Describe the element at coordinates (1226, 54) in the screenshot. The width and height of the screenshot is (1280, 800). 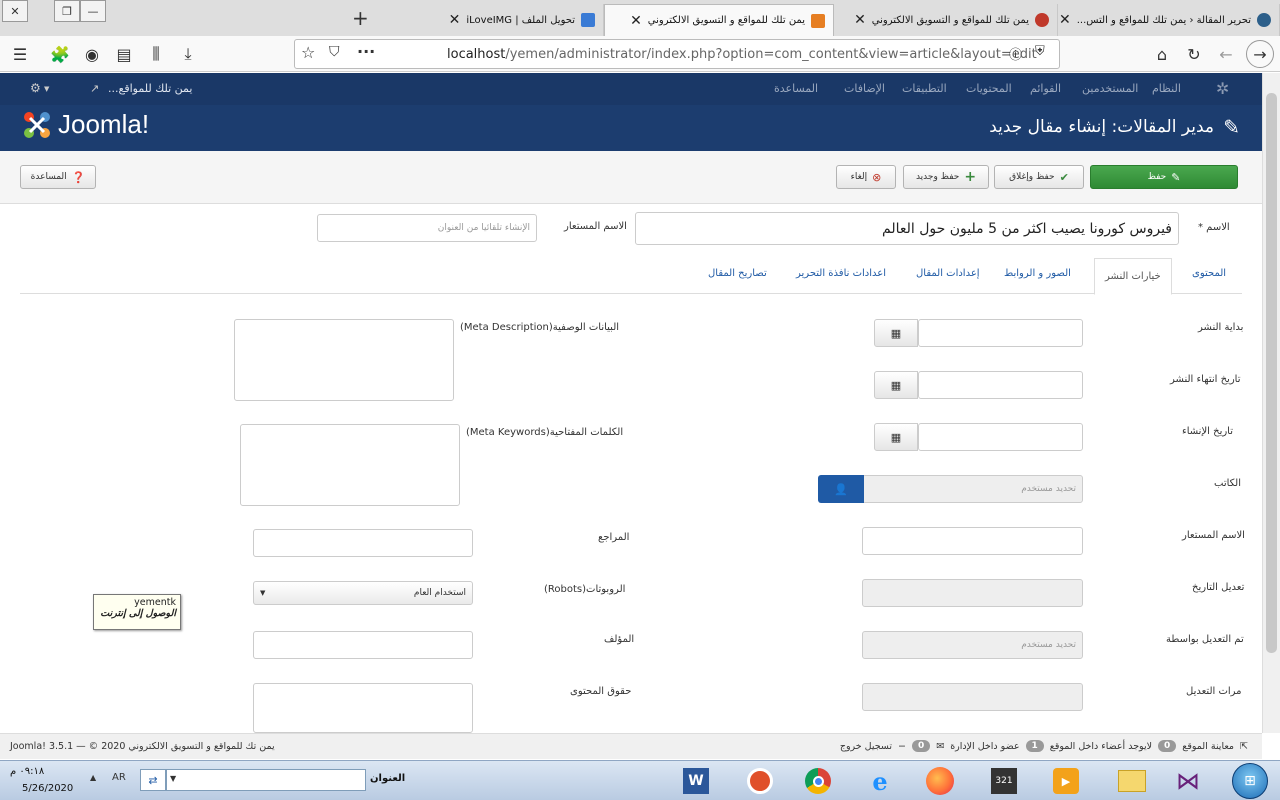
I see `back-icon: ←` at that location.